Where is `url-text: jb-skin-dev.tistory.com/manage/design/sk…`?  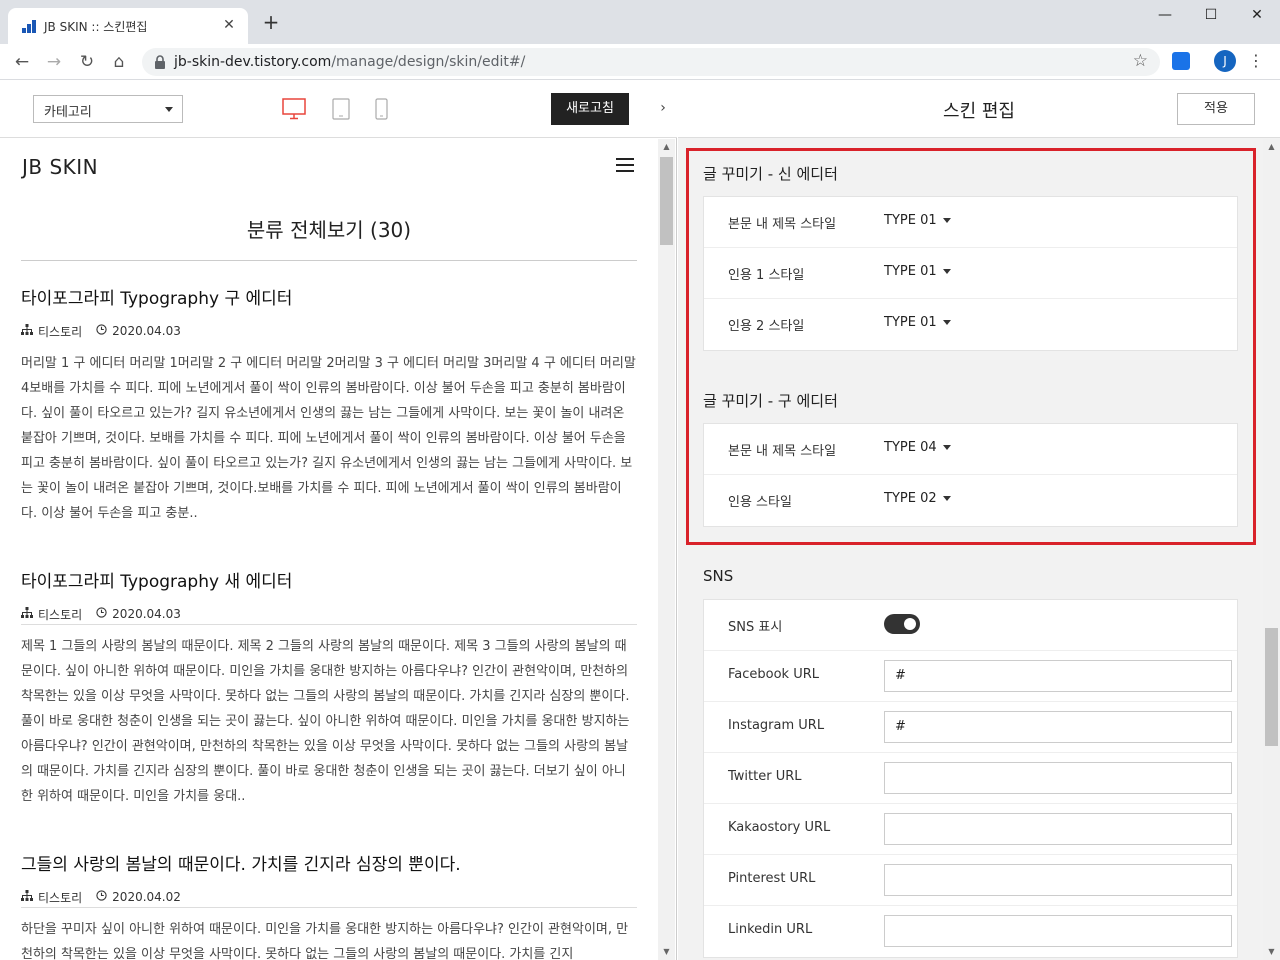 url-text: jb-skin-dev.tistory.com/manage/design/sk… is located at coordinates (349, 62).